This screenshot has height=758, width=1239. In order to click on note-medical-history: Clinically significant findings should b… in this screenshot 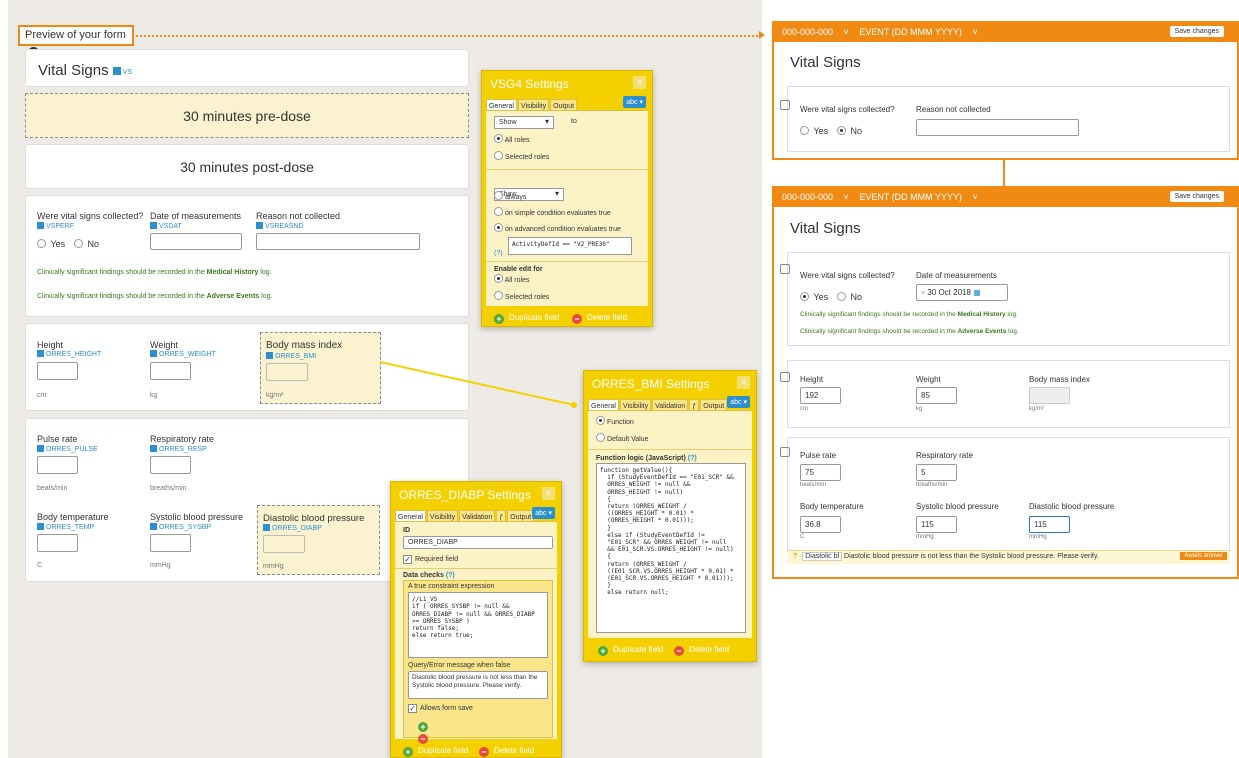, I will do `click(909, 314)`.